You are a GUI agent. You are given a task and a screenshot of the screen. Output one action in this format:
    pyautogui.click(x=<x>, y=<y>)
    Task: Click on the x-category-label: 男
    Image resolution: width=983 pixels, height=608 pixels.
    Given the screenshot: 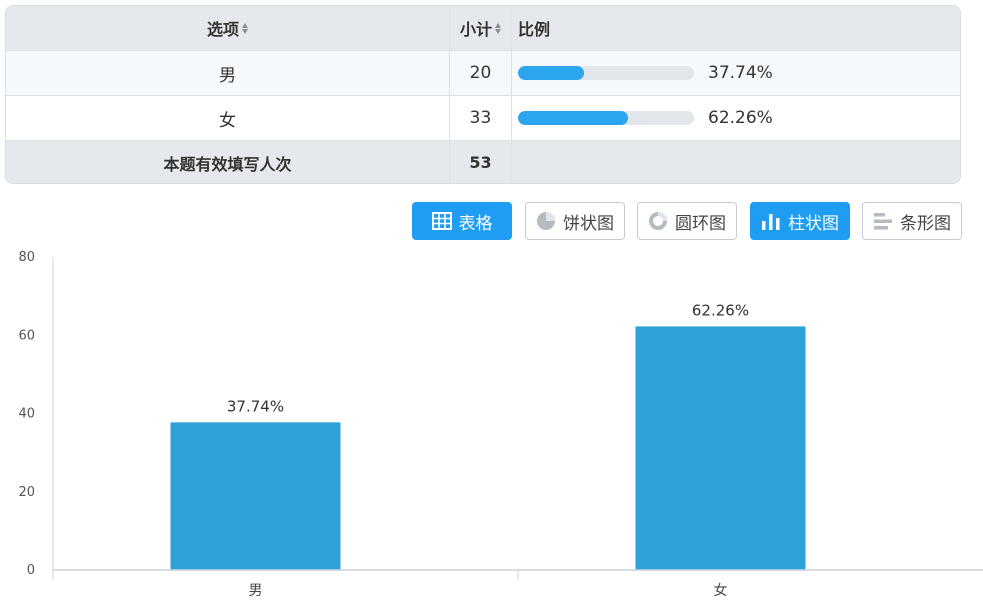 What is the action you would take?
    pyautogui.click(x=256, y=591)
    